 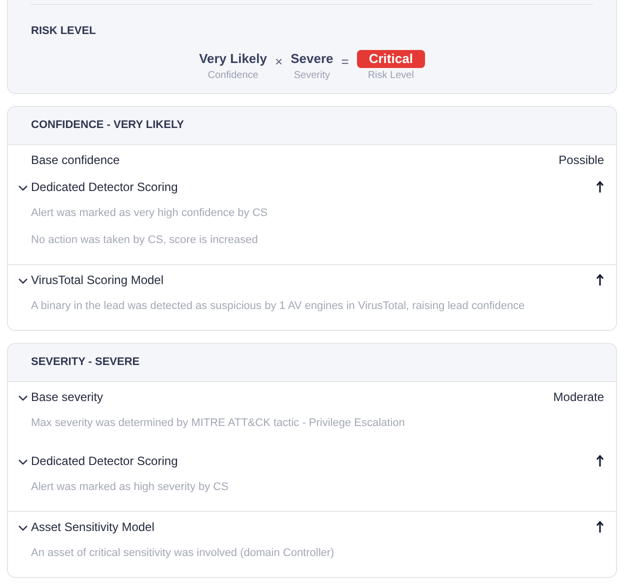 What do you see at coordinates (581, 160) in the screenshot?
I see `item-value: Possible` at bounding box center [581, 160].